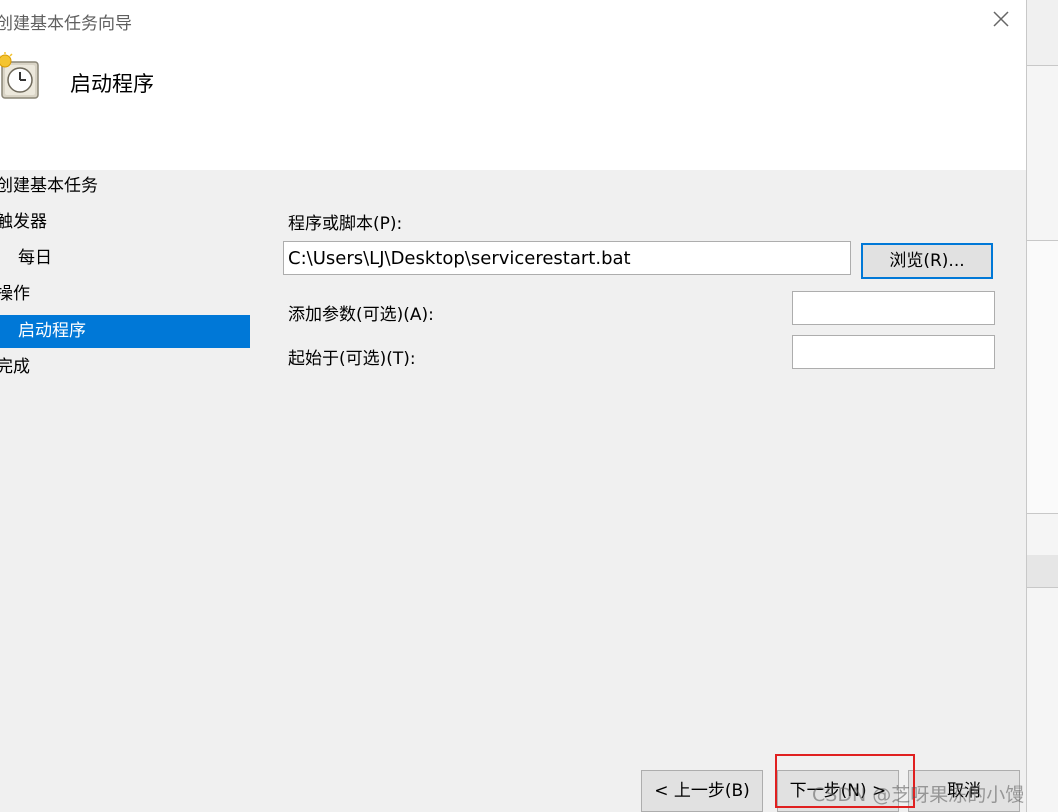 Image resolution: width=1058 pixels, height=812 pixels. What do you see at coordinates (918, 795) in the screenshot?
I see `watermark: CSDN @芝呀果冻的小馒` at bounding box center [918, 795].